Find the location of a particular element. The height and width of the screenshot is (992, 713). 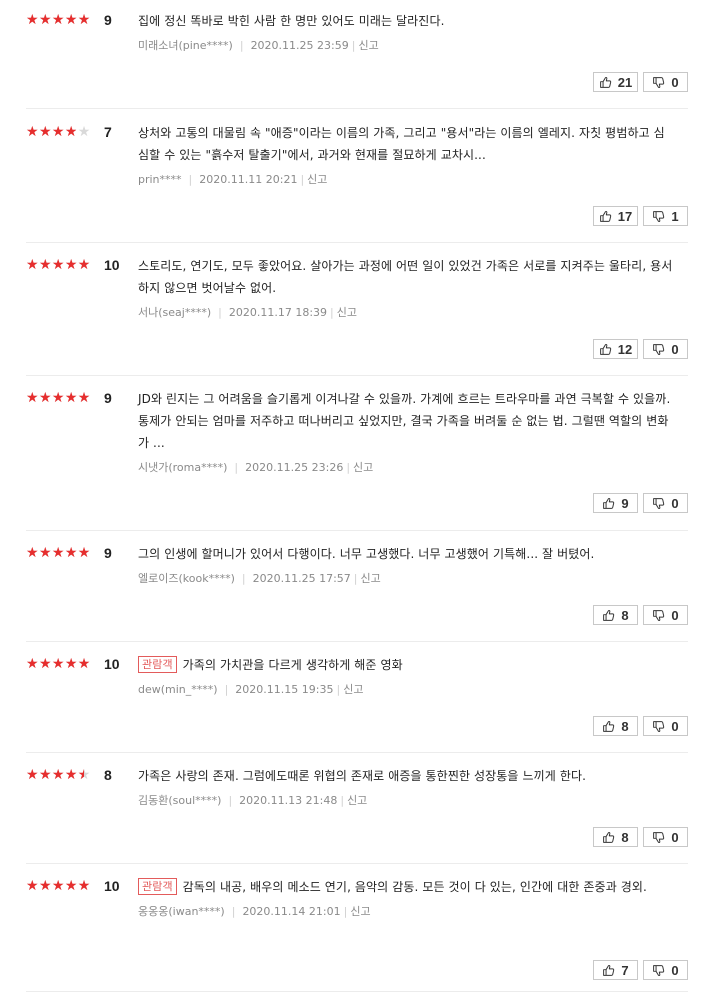

review-meta: 김동환(soul****) | 2020.11.13 21:48 | 신고 is located at coordinates (405, 801).